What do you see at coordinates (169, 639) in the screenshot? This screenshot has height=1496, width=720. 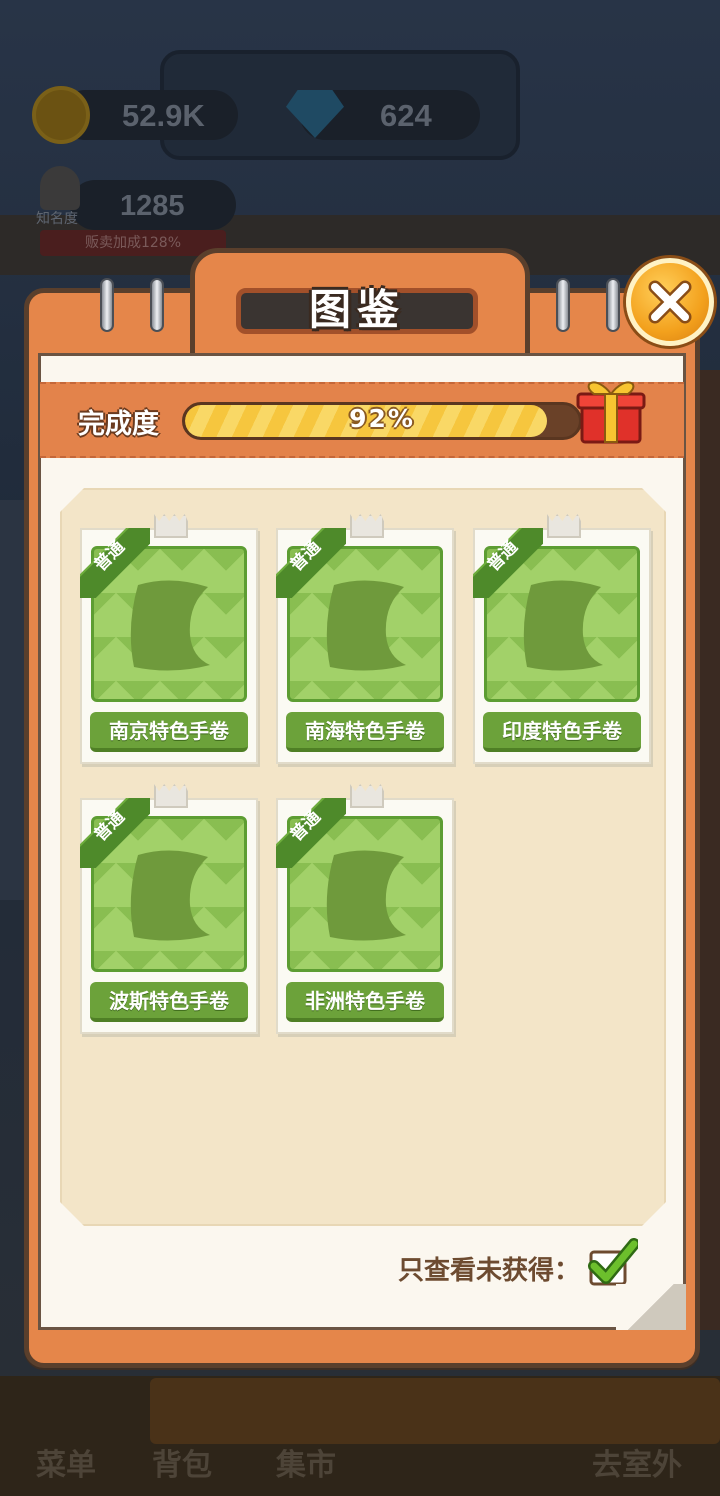 I see `collection-card: 普通 南京特色手卷` at bounding box center [169, 639].